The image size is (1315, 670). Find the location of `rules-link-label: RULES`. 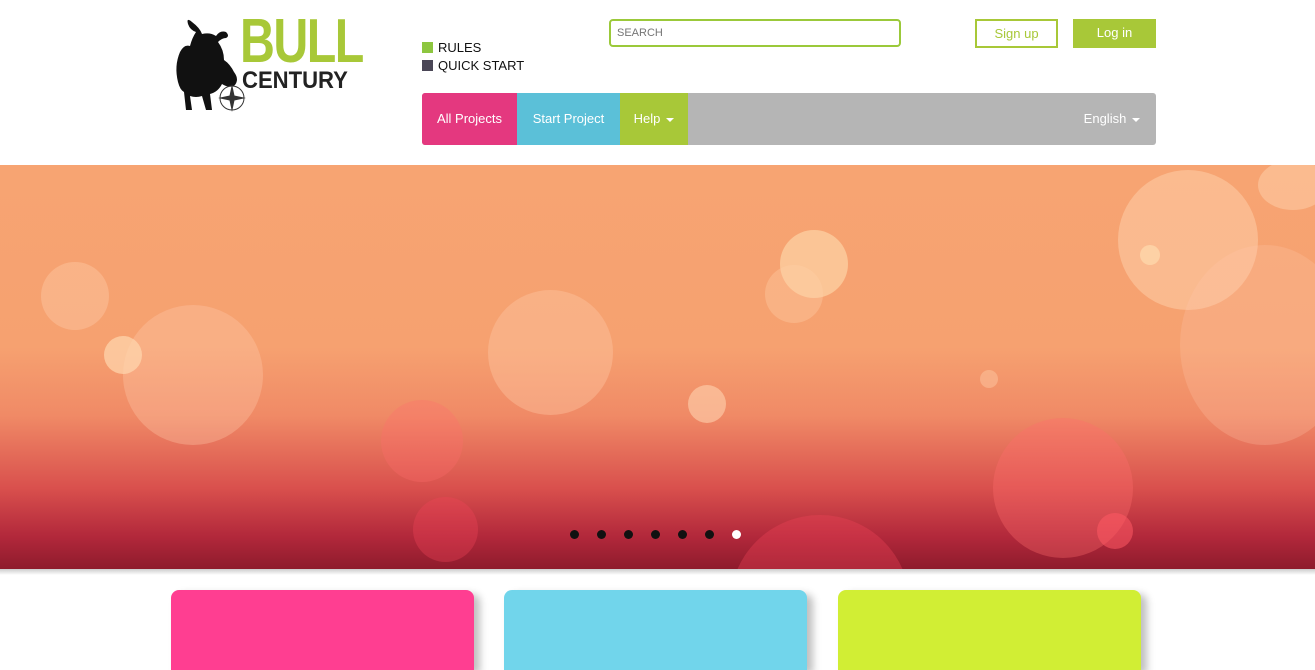

rules-link-label: RULES is located at coordinates (460, 47).